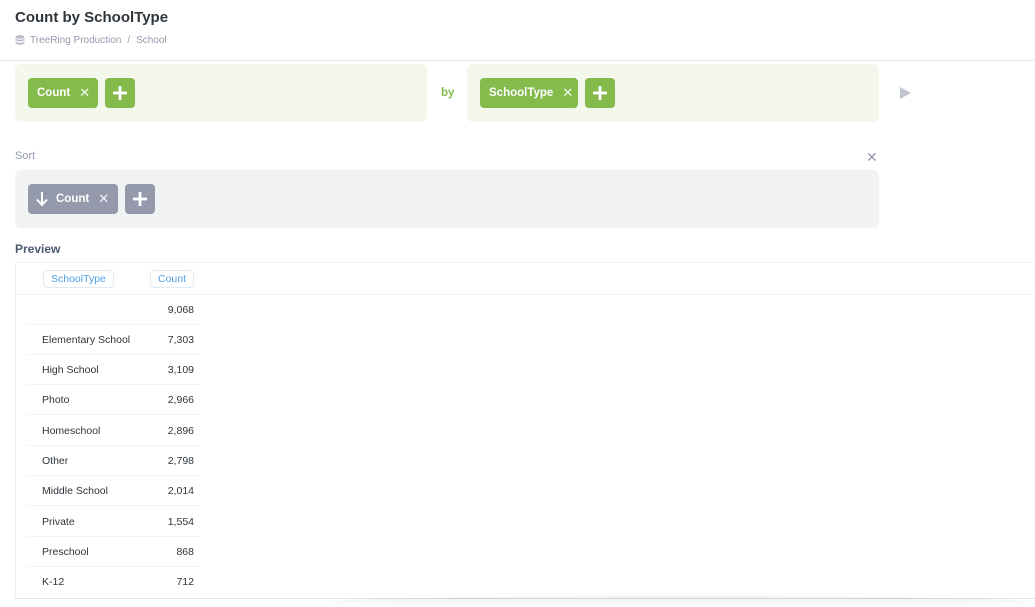  I want to click on table-row: Photo 2,966, so click(113, 400).